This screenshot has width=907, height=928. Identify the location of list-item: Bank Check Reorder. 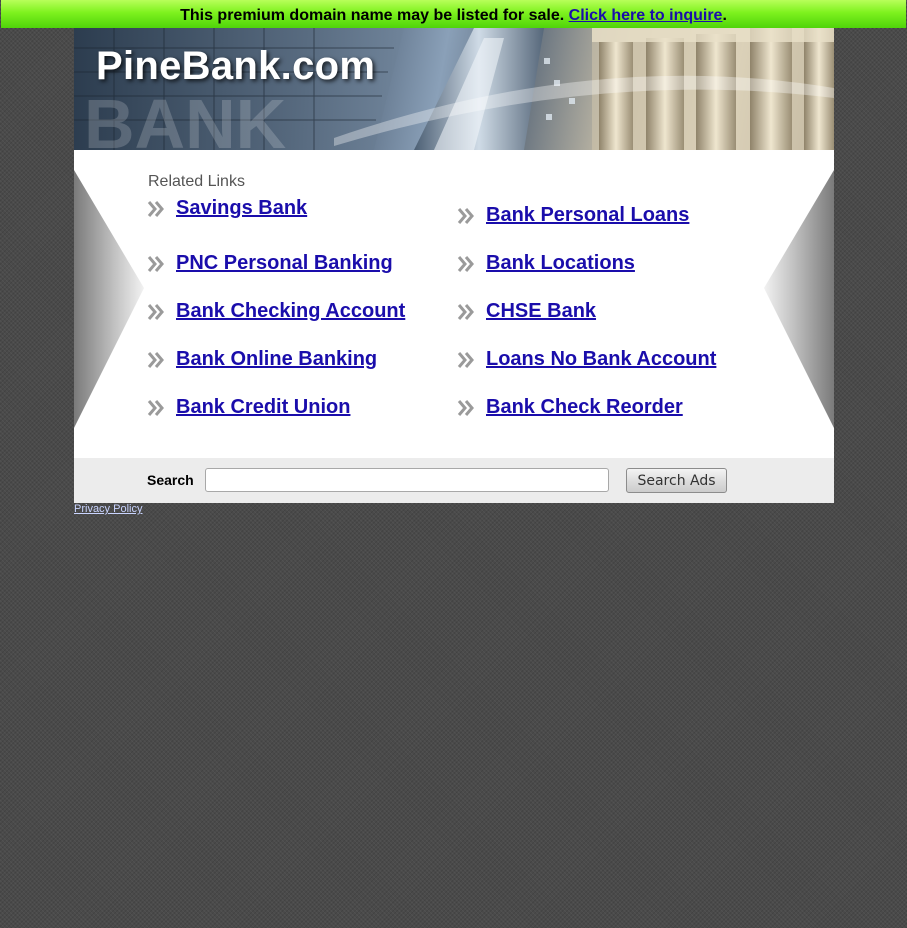
(569, 407).